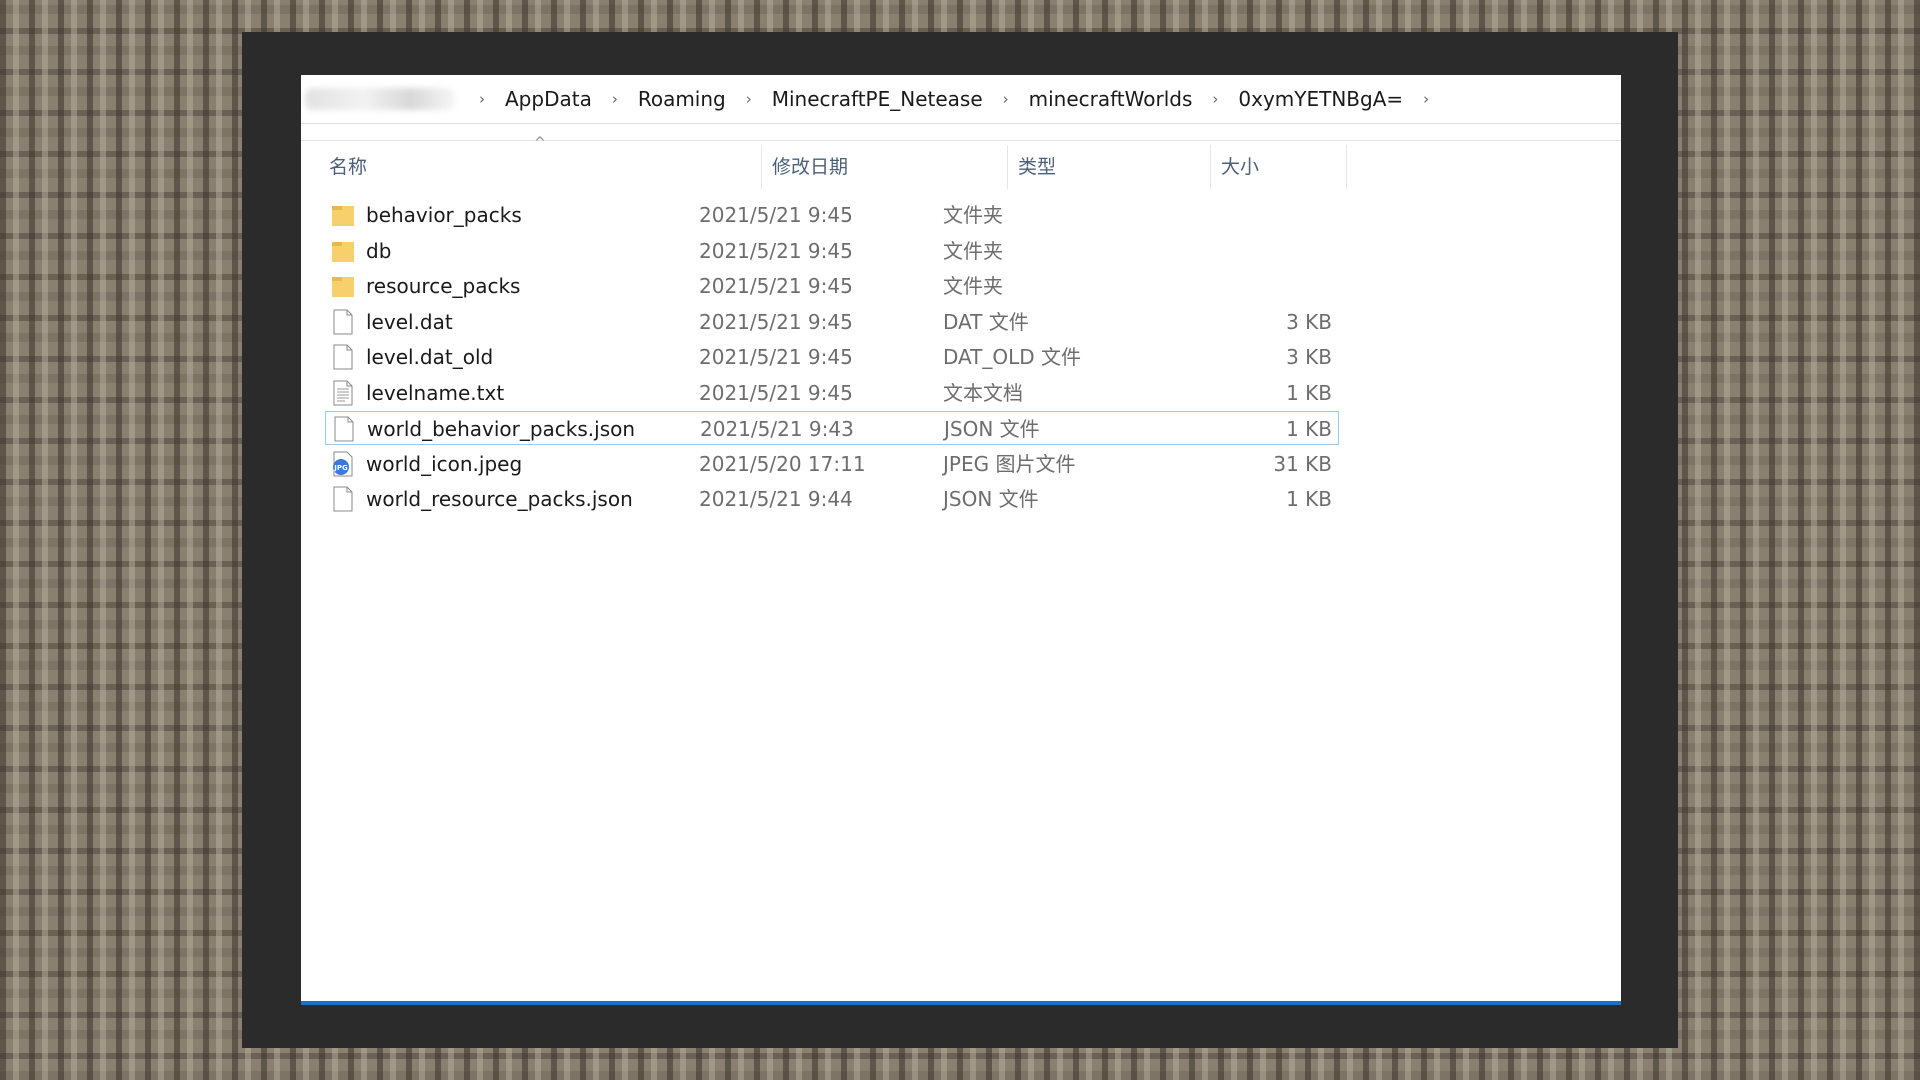 The height and width of the screenshot is (1080, 1920). What do you see at coordinates (1009, 463) in the screenshot?
I see `file-type: JPEG 图片文件` at bounding box center [1009, 463].